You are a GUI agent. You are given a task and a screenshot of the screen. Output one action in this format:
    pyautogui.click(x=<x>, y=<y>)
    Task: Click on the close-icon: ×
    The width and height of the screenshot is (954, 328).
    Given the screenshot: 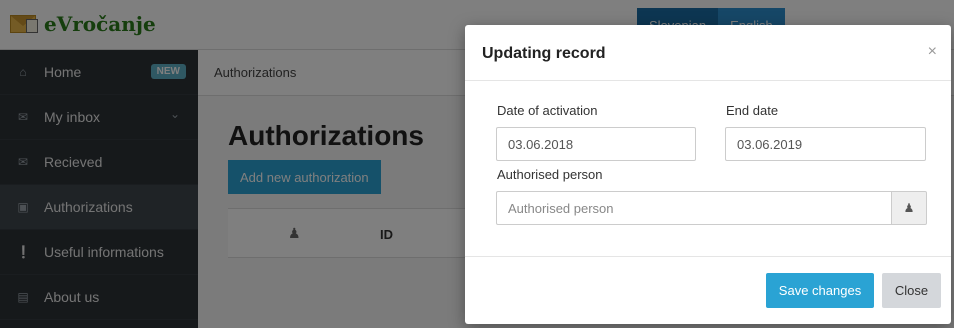 What is the action you would take?
    pyautogui.click(x=932, y=52)
    